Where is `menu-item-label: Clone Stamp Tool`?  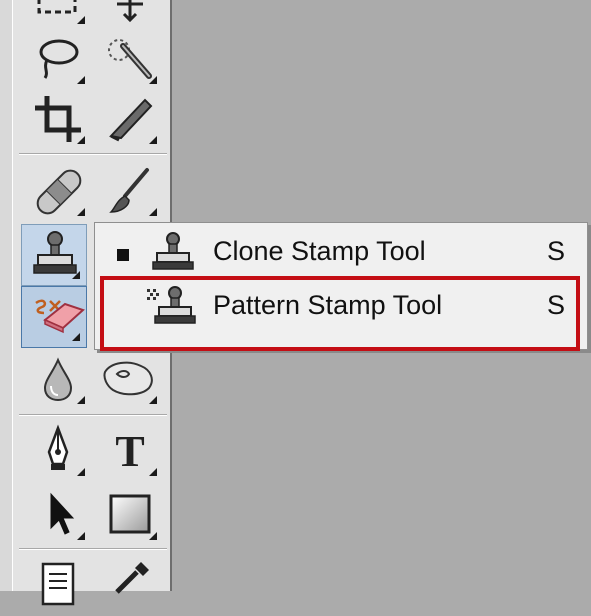 menu-item-label: Clone Stamp Tool is located at coordinates (319, 251).